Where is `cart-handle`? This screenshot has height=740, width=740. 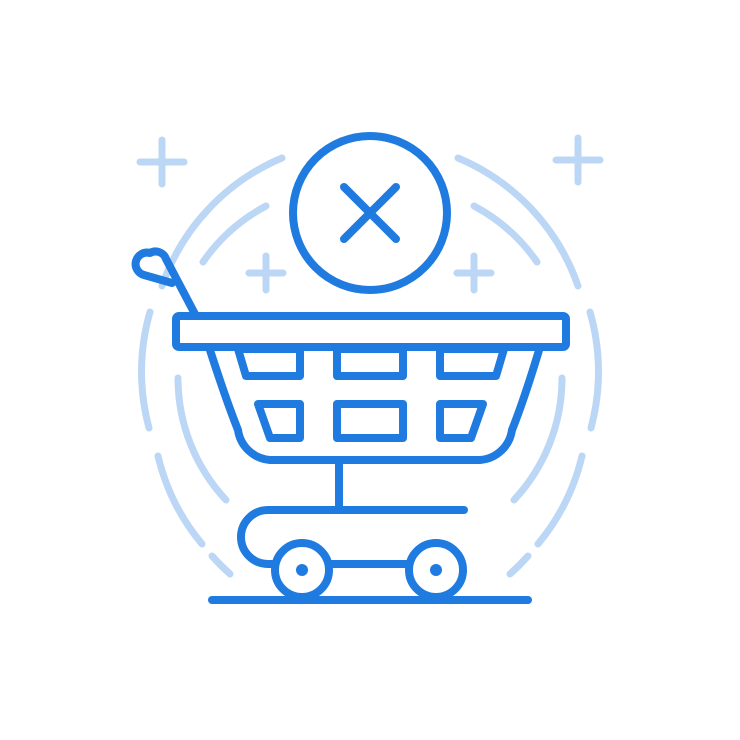 cart-handle is located at coordinates (165, 283).